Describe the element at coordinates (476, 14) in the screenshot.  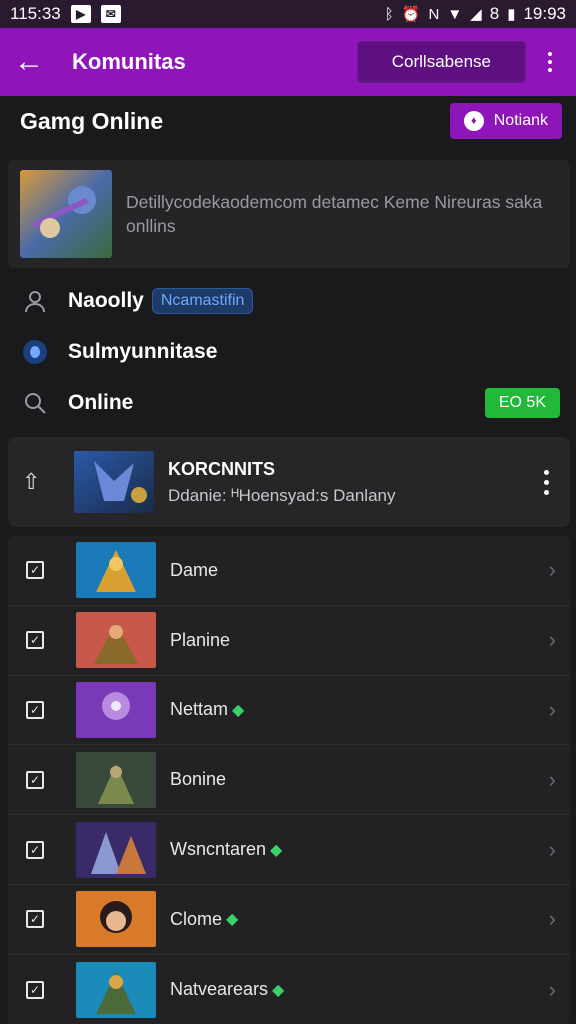
I see `signal-icon: ◢` at that location.